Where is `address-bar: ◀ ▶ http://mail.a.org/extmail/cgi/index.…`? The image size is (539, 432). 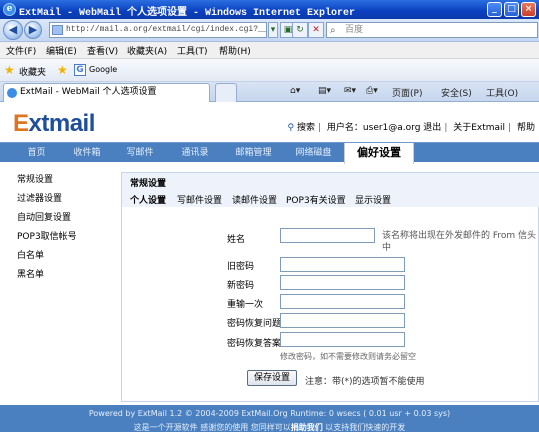
address-bar: ◀ ▶ http://mail.a.org/extmail/cgi/index.… is located at coordinates (269, 30).